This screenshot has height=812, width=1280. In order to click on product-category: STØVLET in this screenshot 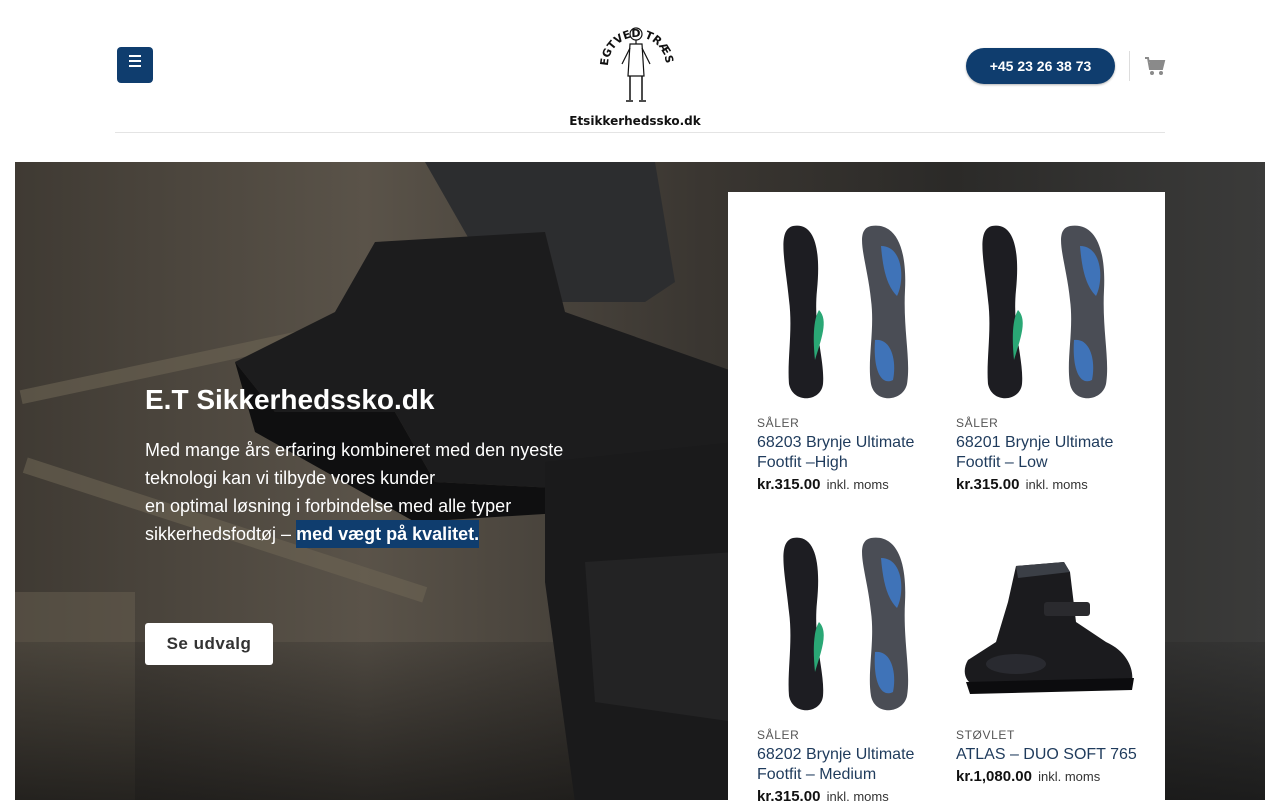, I will do `click(985, 735)`.